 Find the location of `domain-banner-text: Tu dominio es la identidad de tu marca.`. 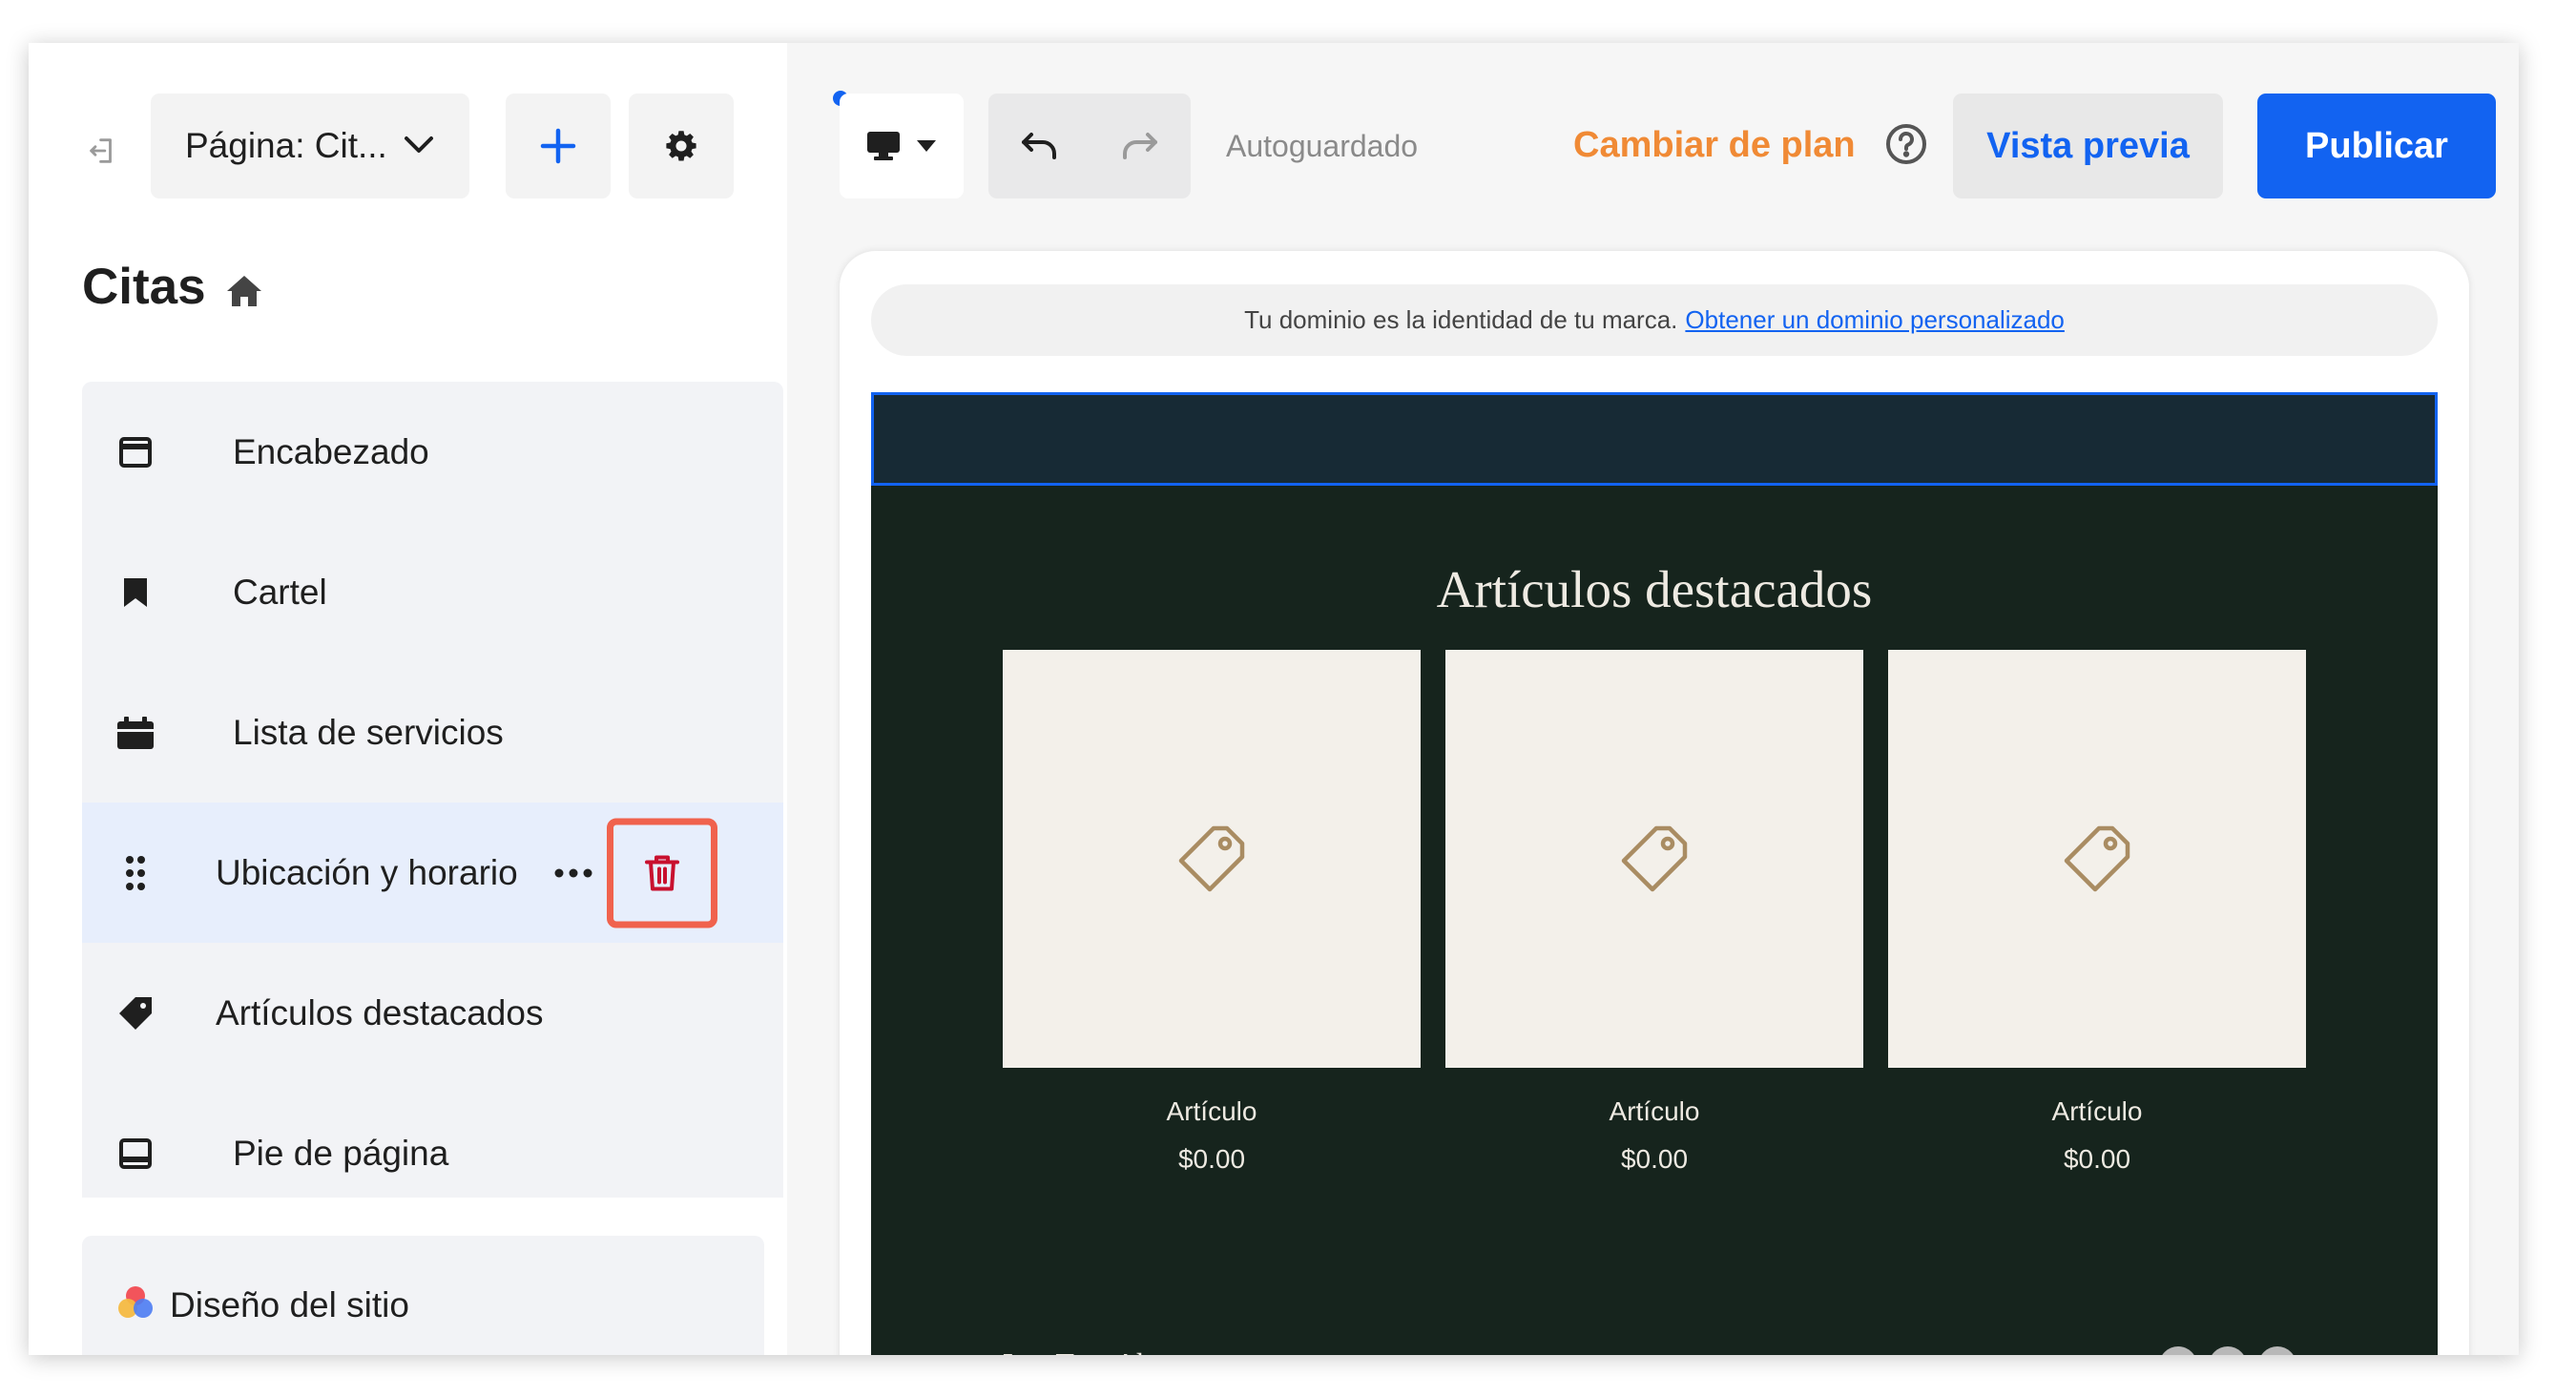

domain-banner-text: Tu dominio es la identidad de tu marca. is located at coordinates (1461, 319).